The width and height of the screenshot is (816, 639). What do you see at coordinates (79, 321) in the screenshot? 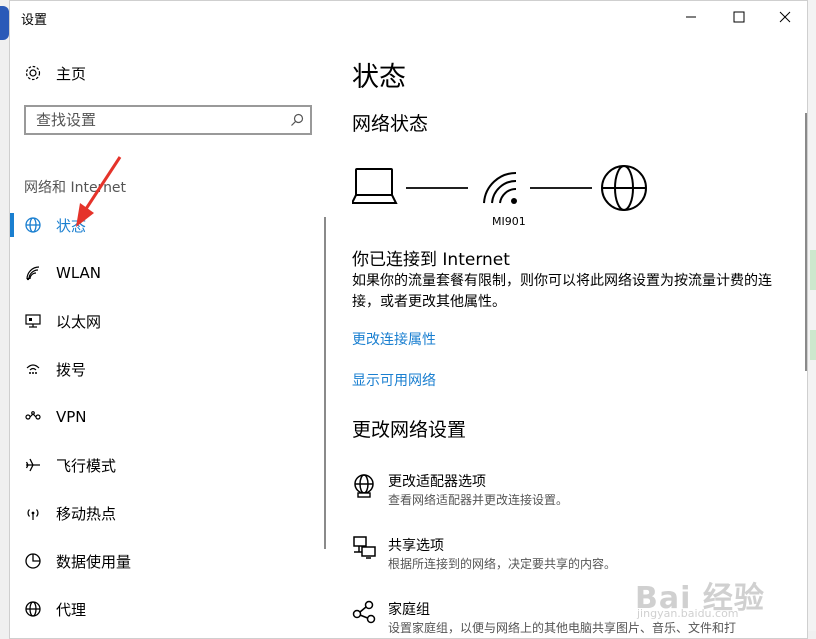
I see `sidebar-item-label: 以太网` at bounding box center [79, 321].